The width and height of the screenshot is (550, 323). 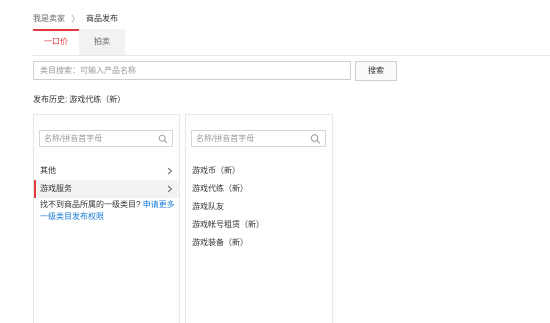 What do you see at coordinates (49, 18) in the screenshot?
I see `breadcrumb-seller-center: 我是卖家` at bounding box center [49, 18].